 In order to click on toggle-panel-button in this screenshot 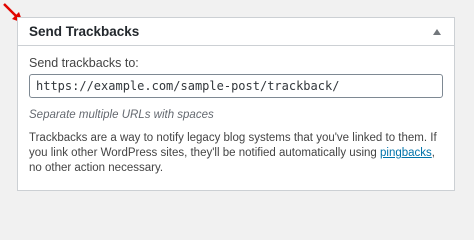, I will do `click(437, 32)`.